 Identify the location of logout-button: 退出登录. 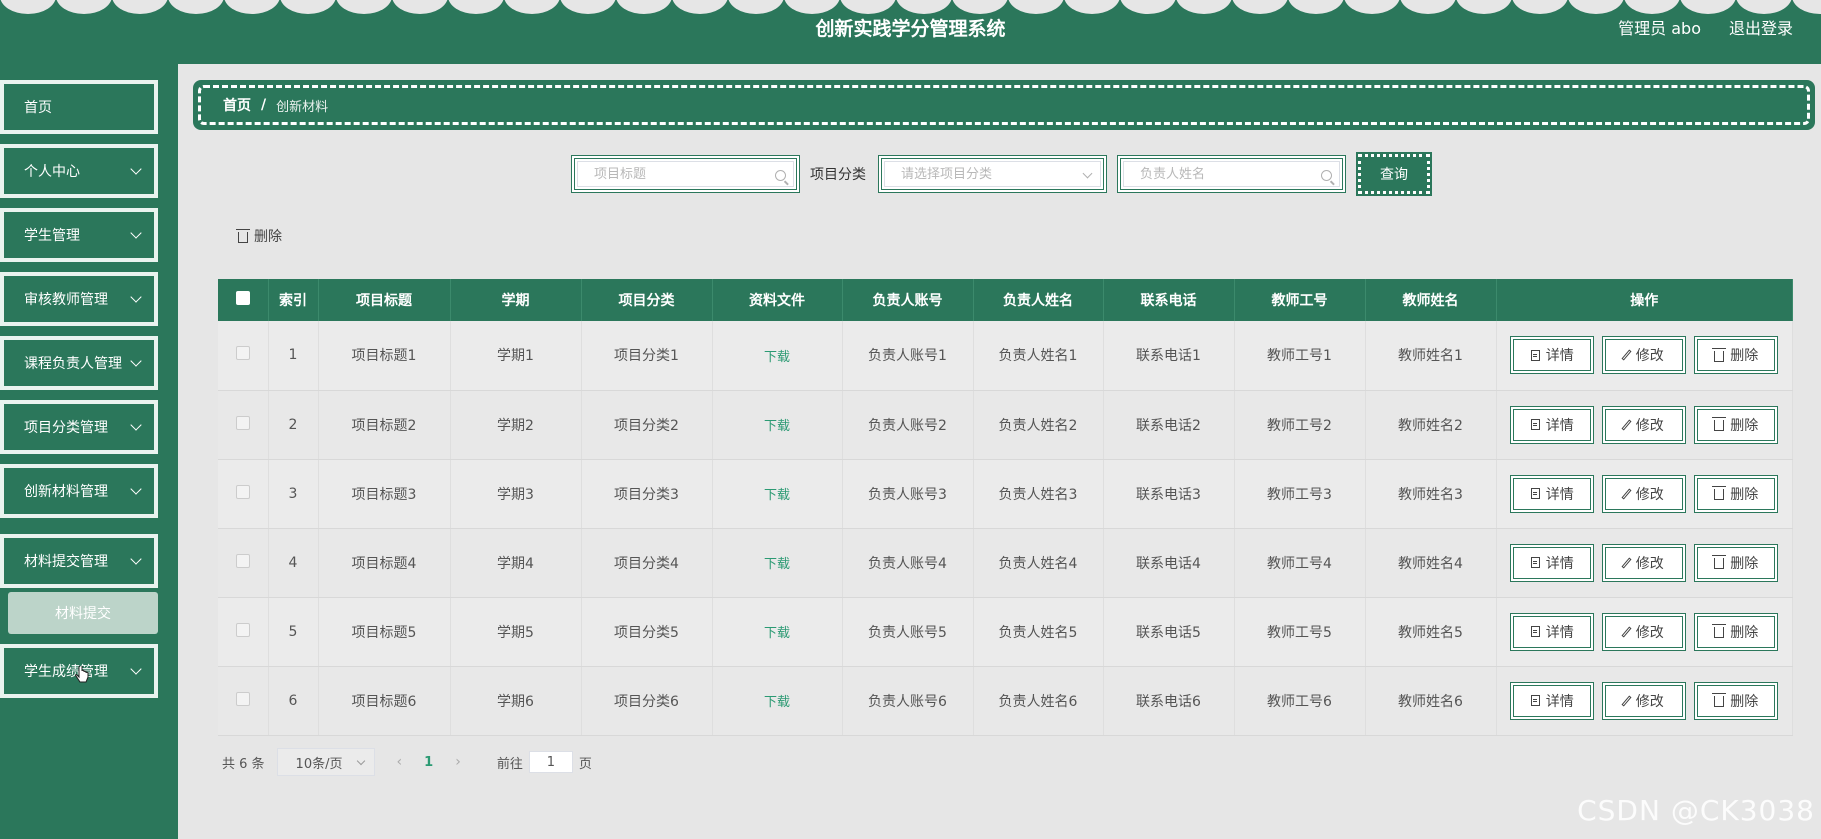
(1761, 27).